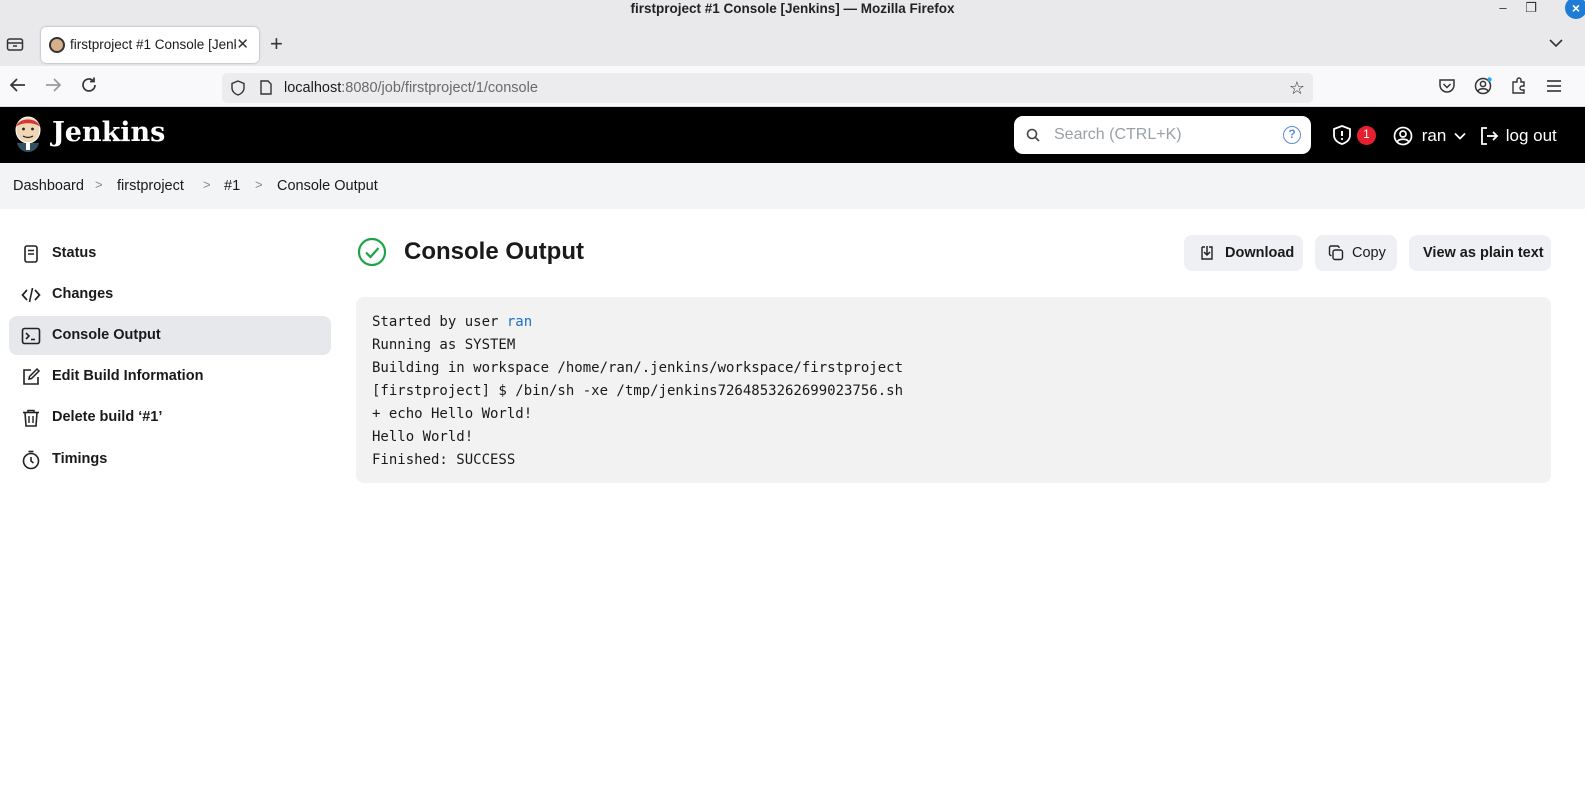 Image resolution: width=1585 pixels, height=802 pixels. Describe the element at coordinates (32, 376) in the screenshot. I see `edit-icon` at that location.